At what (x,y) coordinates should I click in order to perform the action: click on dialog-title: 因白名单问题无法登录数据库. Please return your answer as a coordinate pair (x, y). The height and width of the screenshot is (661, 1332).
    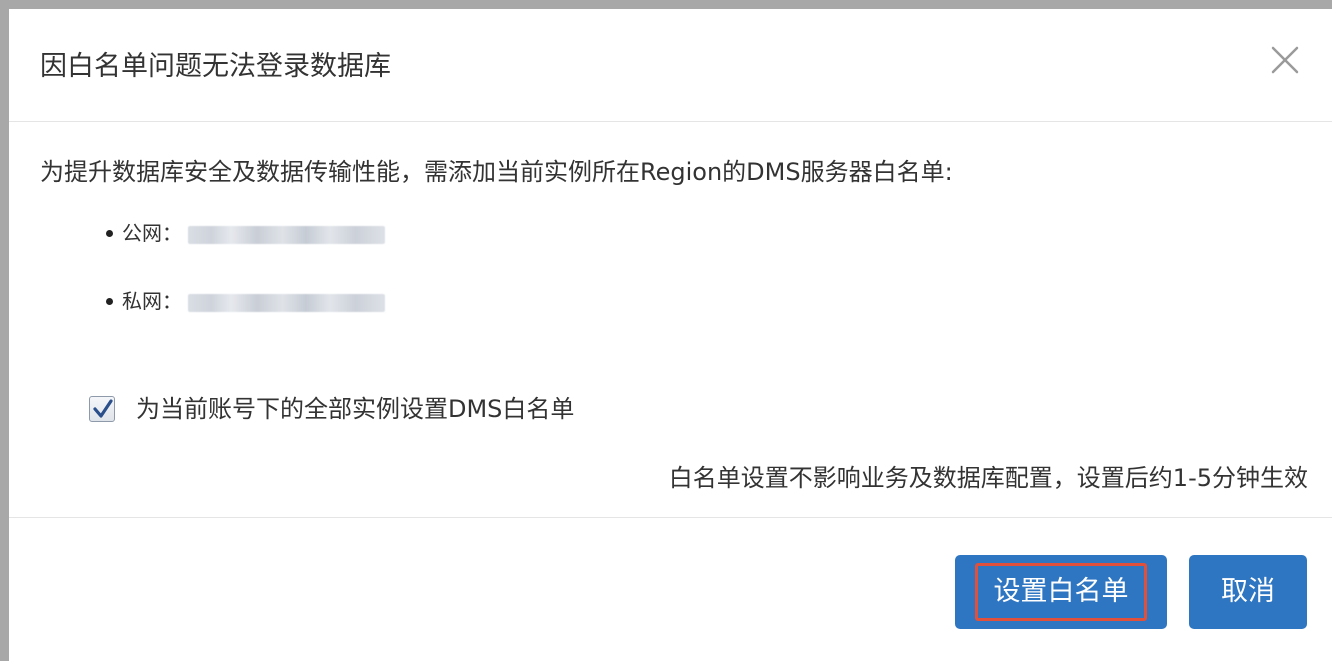
    Looking at the image, I should click on (215, 66).